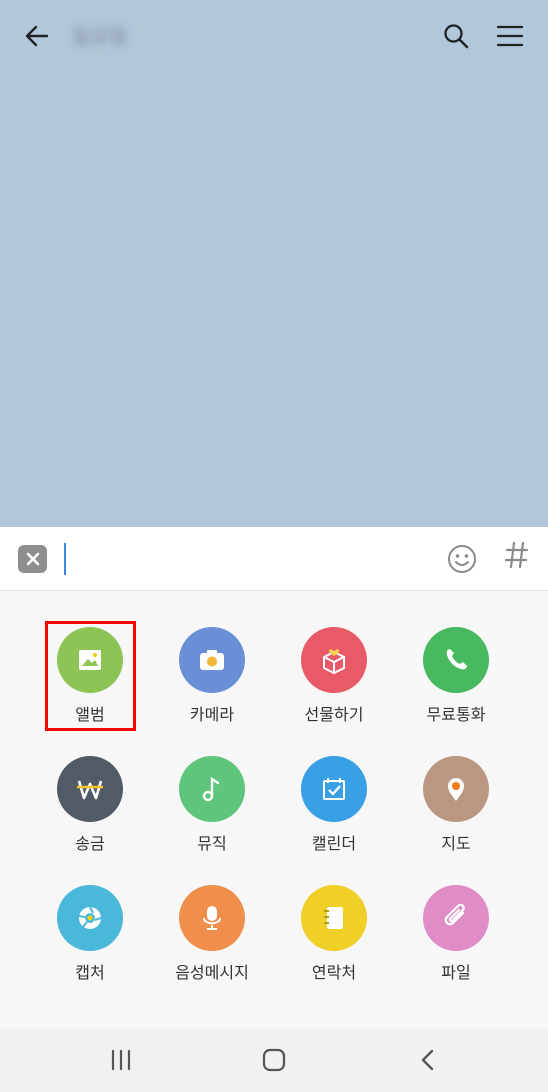  I want to click on attachment-music: 뮤직, so click(212, 786).